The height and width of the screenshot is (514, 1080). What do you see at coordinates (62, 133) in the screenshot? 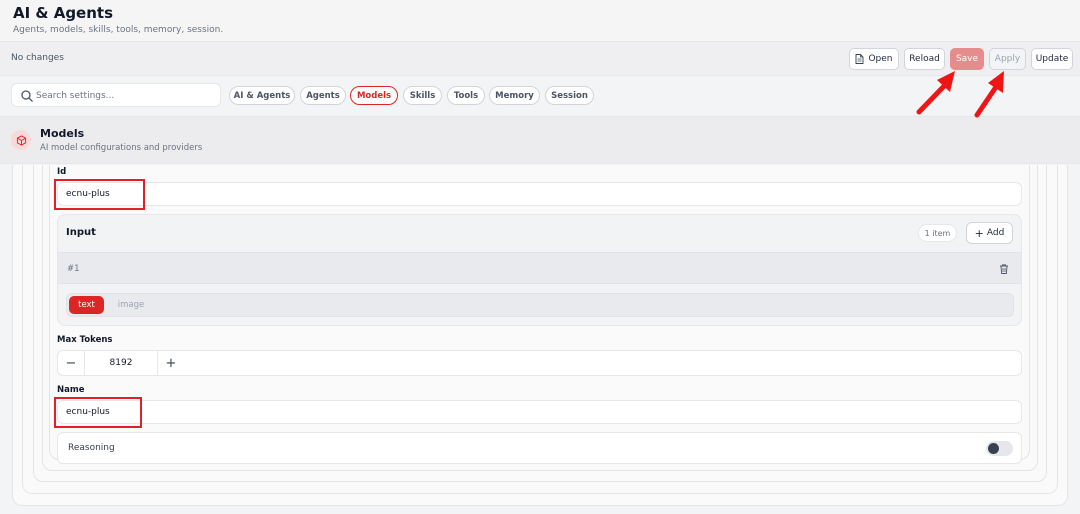
I see `section-title: Models` at bounding box center [62, 133].